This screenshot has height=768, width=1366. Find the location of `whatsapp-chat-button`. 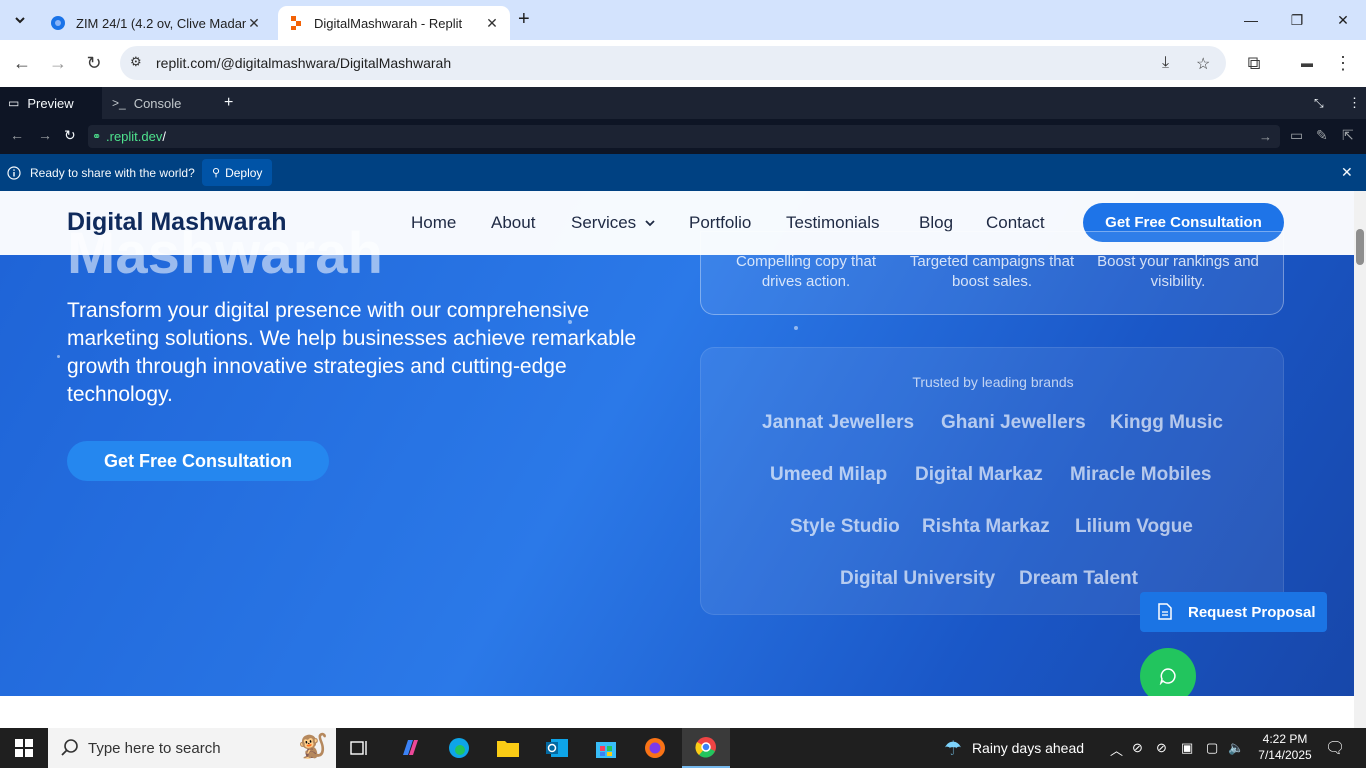

whatsapp-chat-button is located at coordinates (1168, 672).